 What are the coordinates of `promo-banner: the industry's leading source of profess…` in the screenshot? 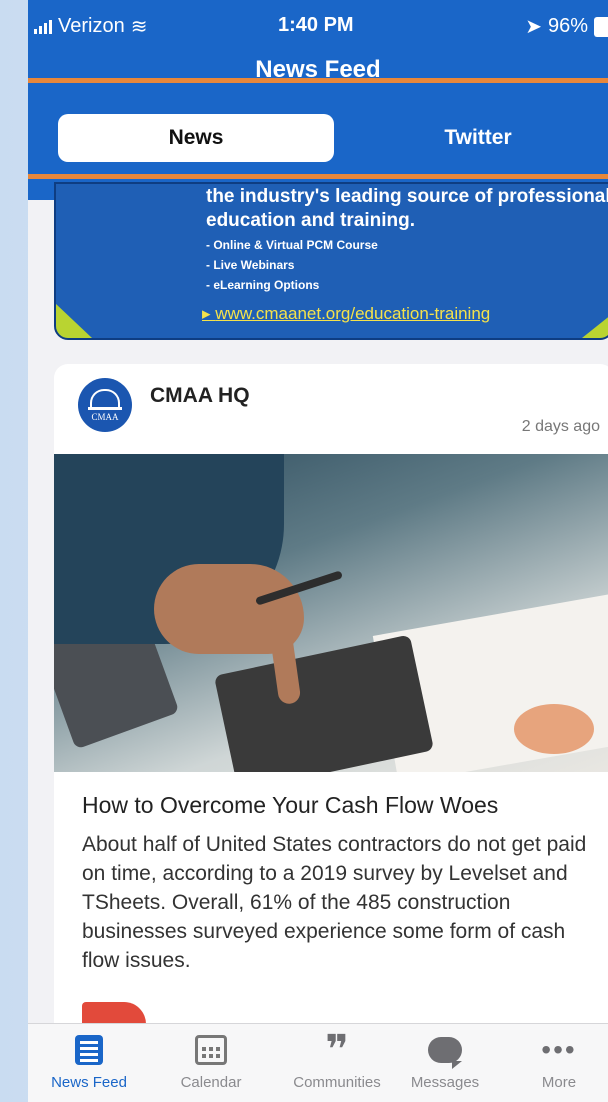 It's located at (331, 261).